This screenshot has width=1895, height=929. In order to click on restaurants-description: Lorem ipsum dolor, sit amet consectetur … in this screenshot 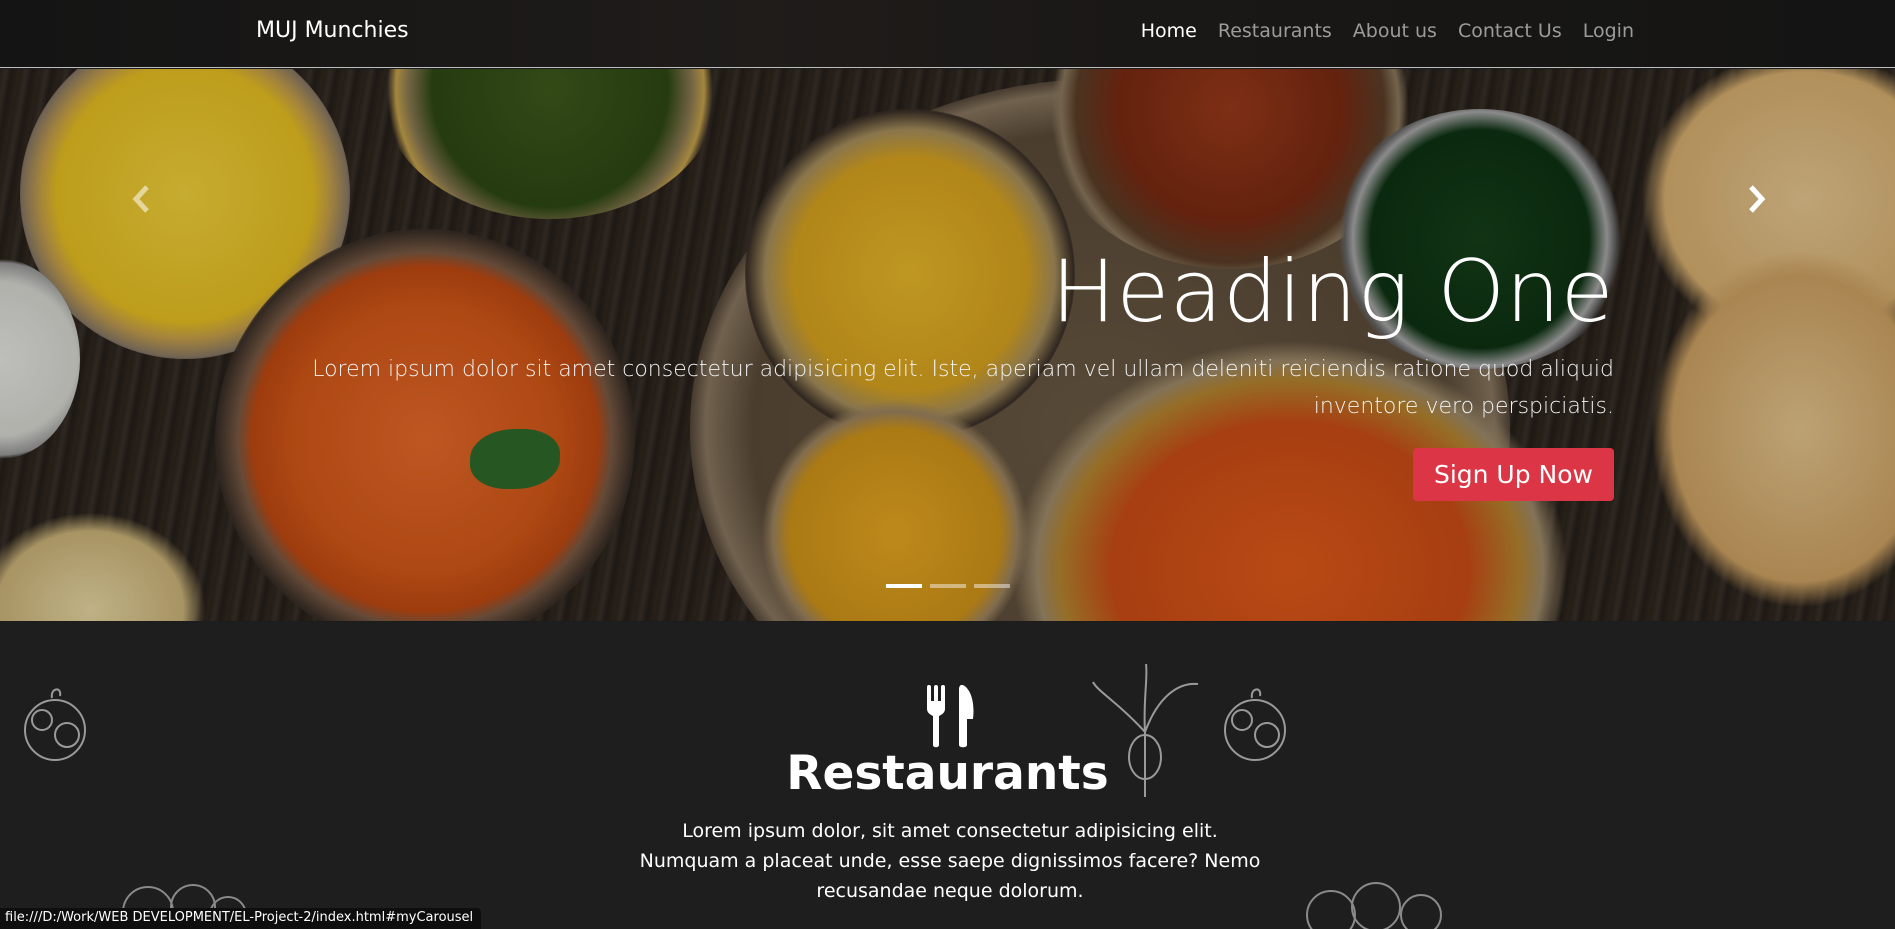, I will do `click(950, 861)`.